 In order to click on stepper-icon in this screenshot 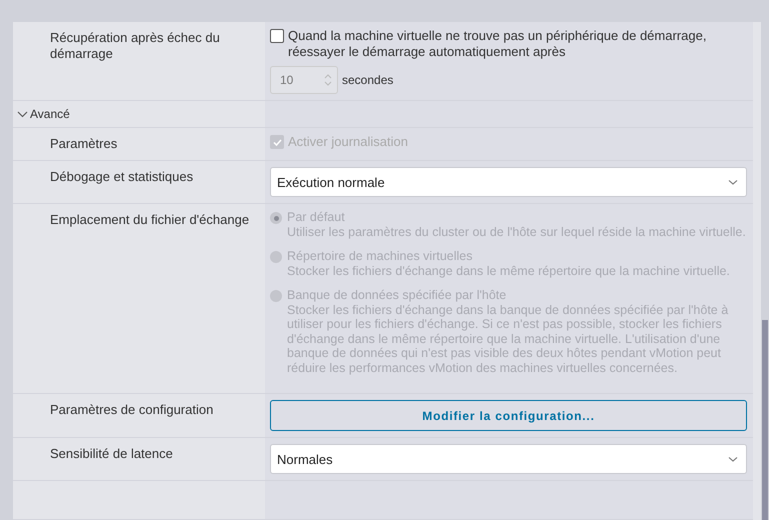, I will do `click(328, 80)`.